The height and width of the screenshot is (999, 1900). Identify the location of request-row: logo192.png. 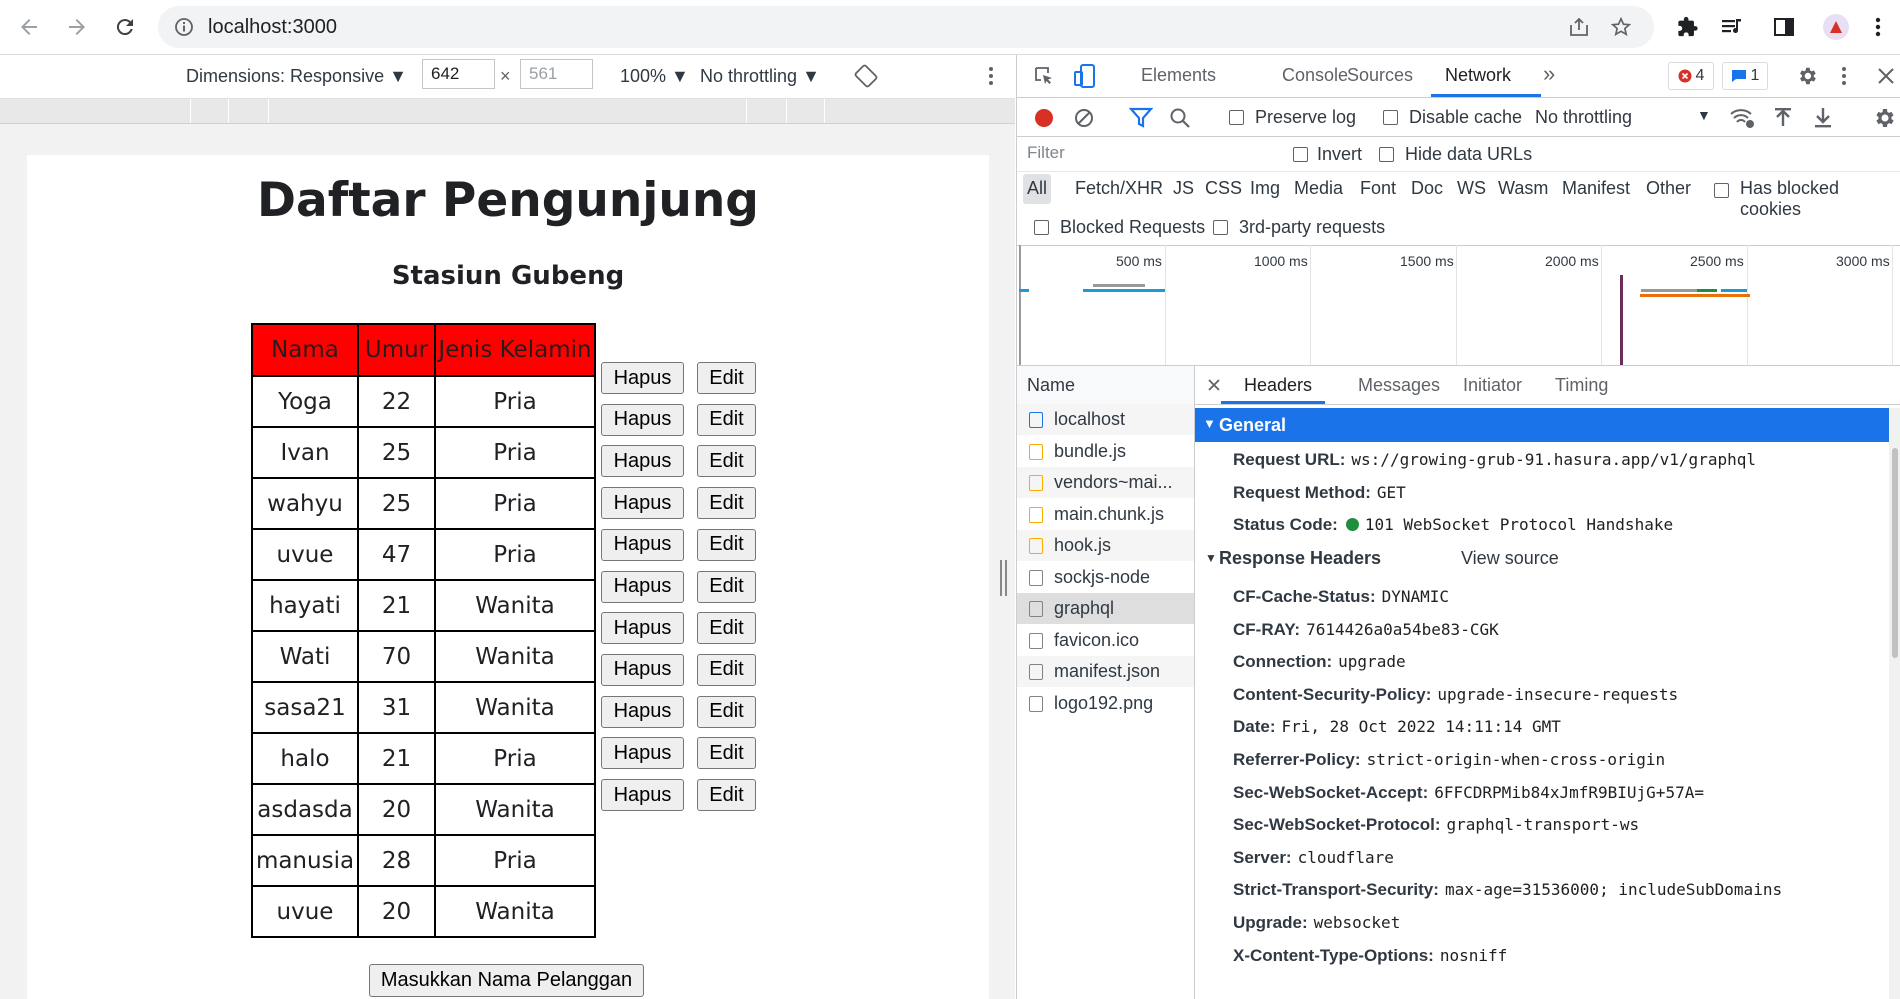
(1105, 703).